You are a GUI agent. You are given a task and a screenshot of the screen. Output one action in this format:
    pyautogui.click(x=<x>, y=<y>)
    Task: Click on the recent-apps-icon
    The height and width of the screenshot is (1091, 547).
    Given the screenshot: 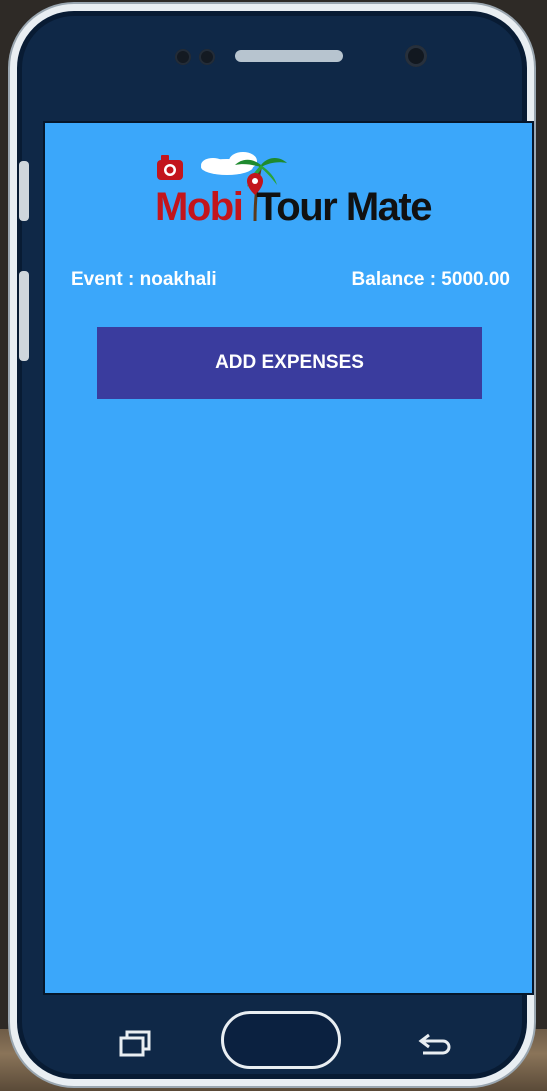 What is the action you would take?
    pyautogui.click(x=135, y=1044)
    